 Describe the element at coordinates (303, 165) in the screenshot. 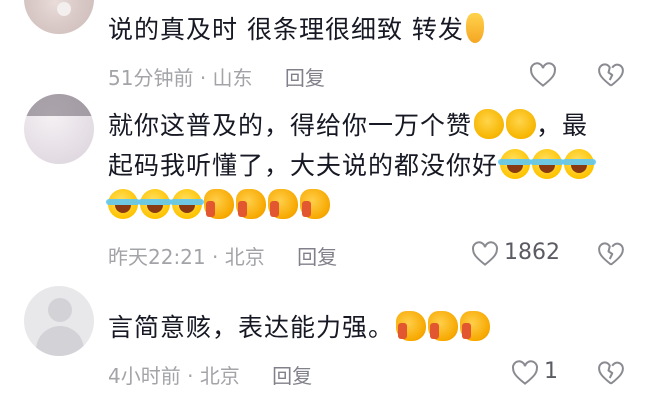

I see `comment-text: 起码我听懂了，大夫说的都没你好` at that location.